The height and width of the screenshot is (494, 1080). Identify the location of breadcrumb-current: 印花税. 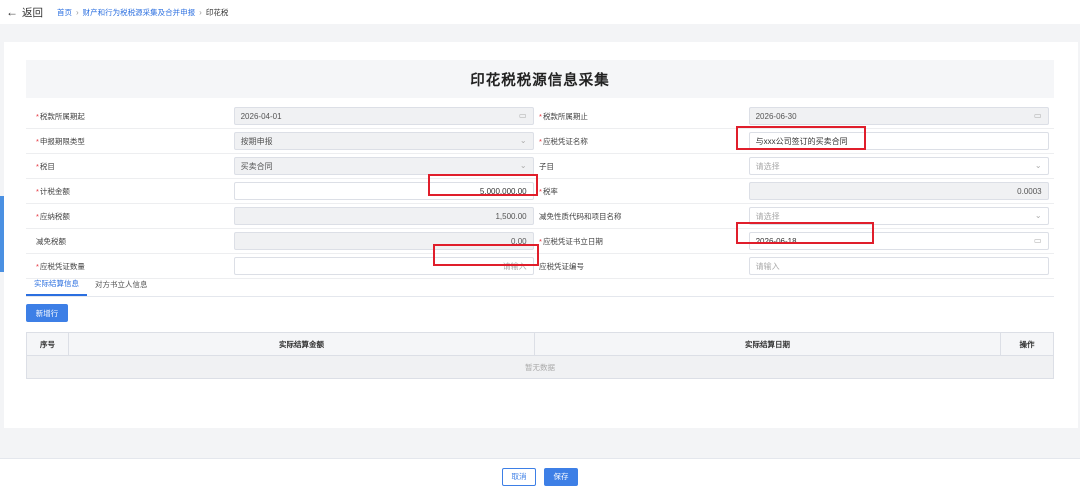
(217, 12).